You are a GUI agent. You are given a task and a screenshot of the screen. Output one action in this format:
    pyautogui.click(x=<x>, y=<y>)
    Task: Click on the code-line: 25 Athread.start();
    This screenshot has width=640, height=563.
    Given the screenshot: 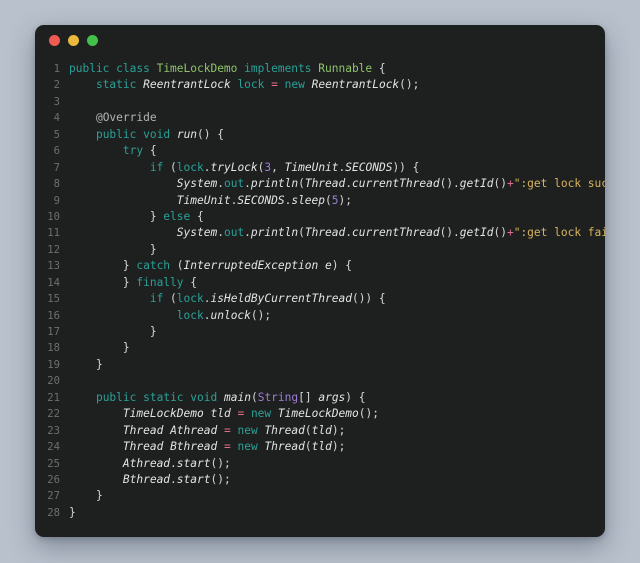 What is the action you would take?
    pyautogui.click(x=320, y=464)
    